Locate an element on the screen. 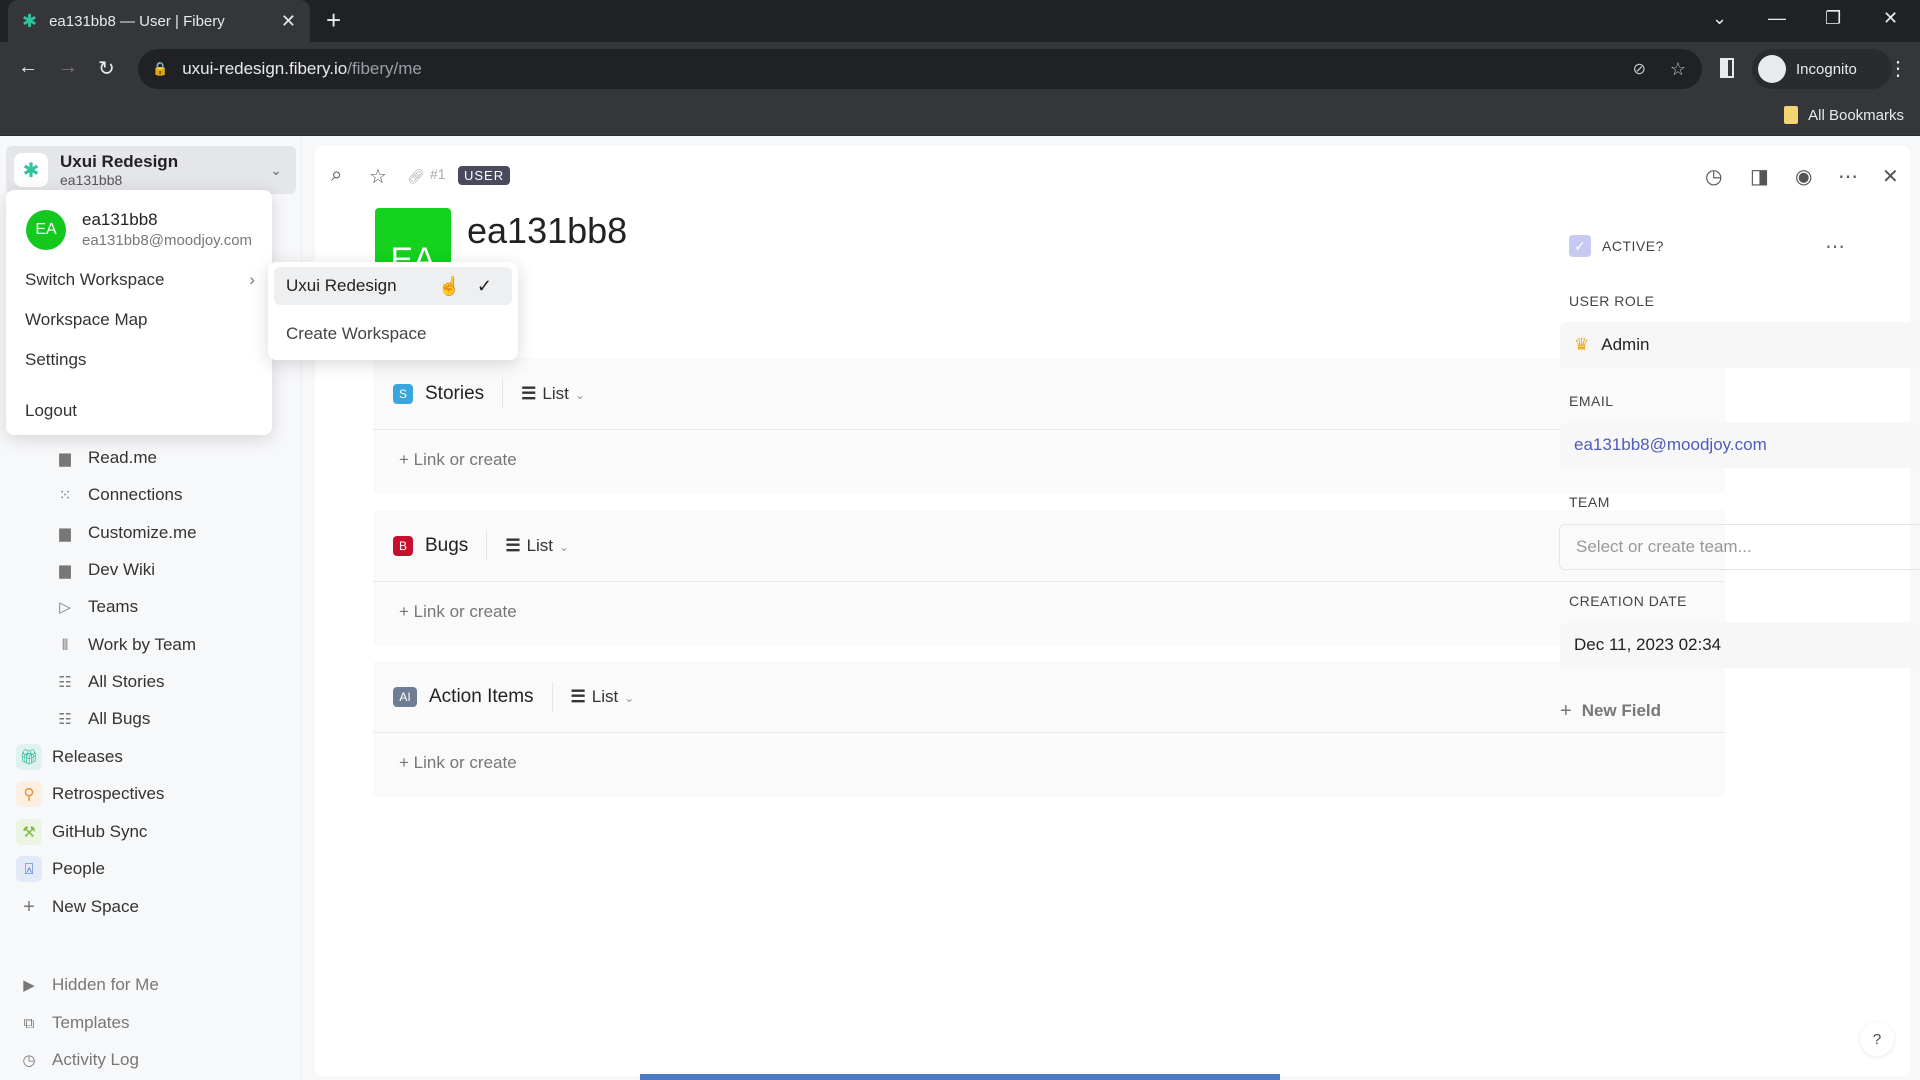 The image size is (1920, 1080). space-label: Releases is located at coordinates (87, 756).